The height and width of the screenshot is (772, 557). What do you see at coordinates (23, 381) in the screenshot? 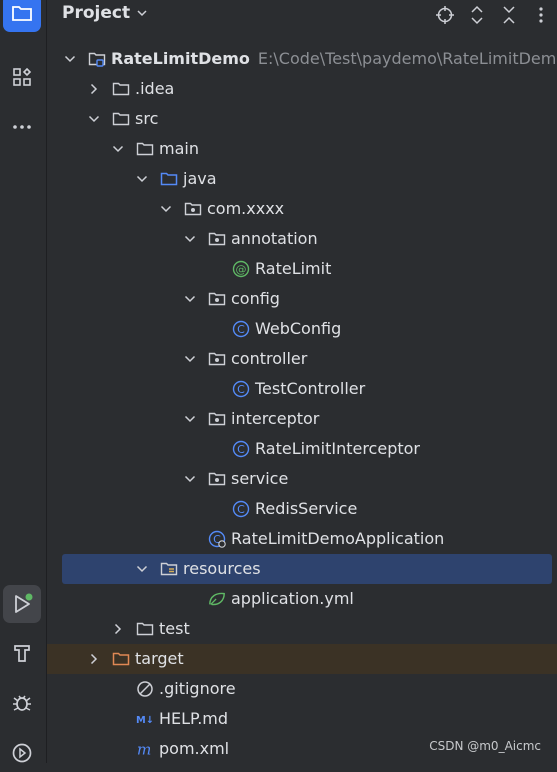
I see `tool-window-rail` at bounding box center [23, 381].